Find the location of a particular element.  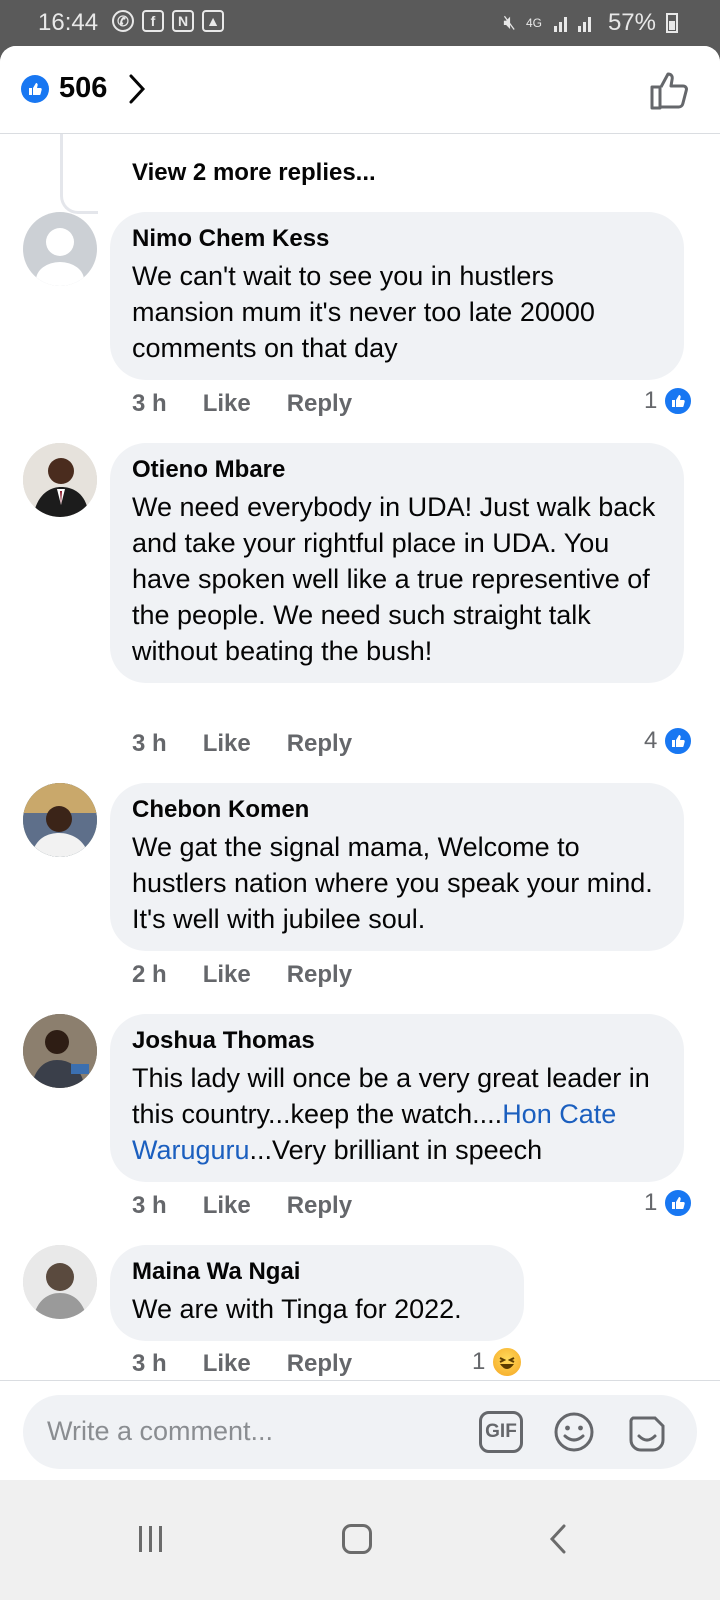

like-post-button is located at coordinates (670, 90).